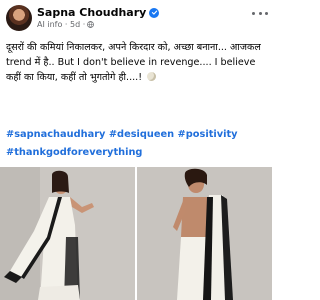 The width and height of the screenshot is (320, 300). I want to click on post-header: Sapna Choudhary AI info · 5d ·, so click(136, 18).